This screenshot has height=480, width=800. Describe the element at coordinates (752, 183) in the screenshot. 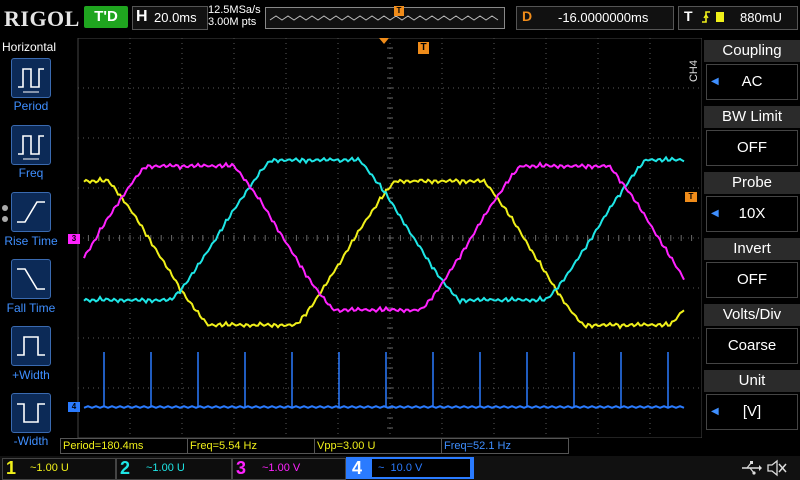

I see `probe-label: Probe` at that location.